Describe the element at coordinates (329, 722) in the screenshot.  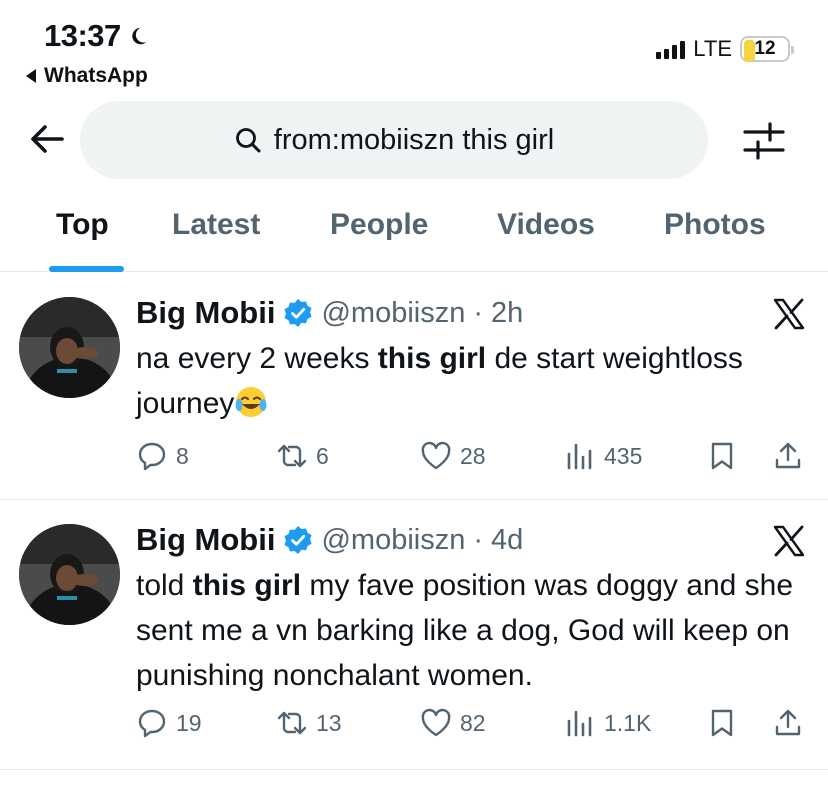
I see `repost-count: 13` at that location.